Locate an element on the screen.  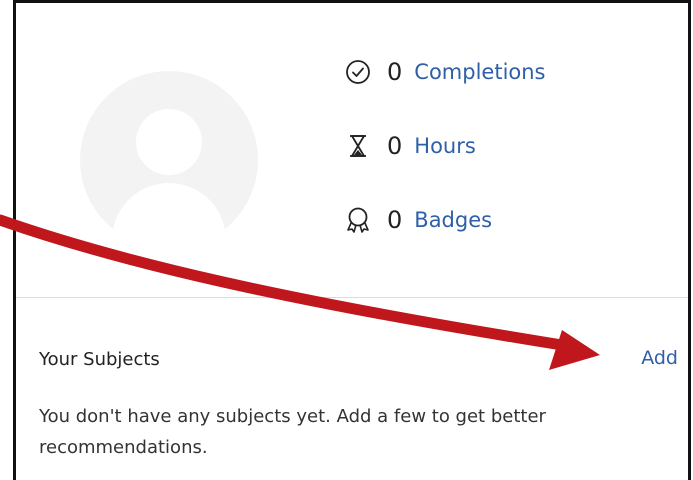
completions-link: Completions is located at coordinates (479, 72).